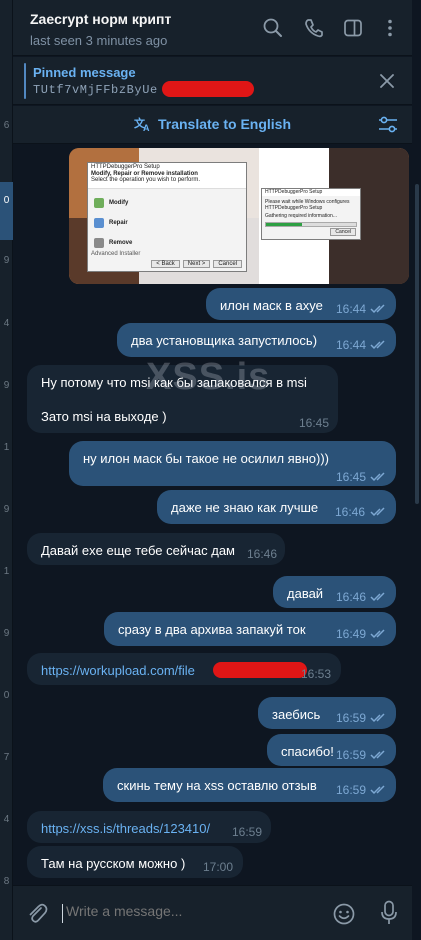  Describe the element at coordinates (119, 203) in the screenshot. I see `option-modify: Modify` at that location.